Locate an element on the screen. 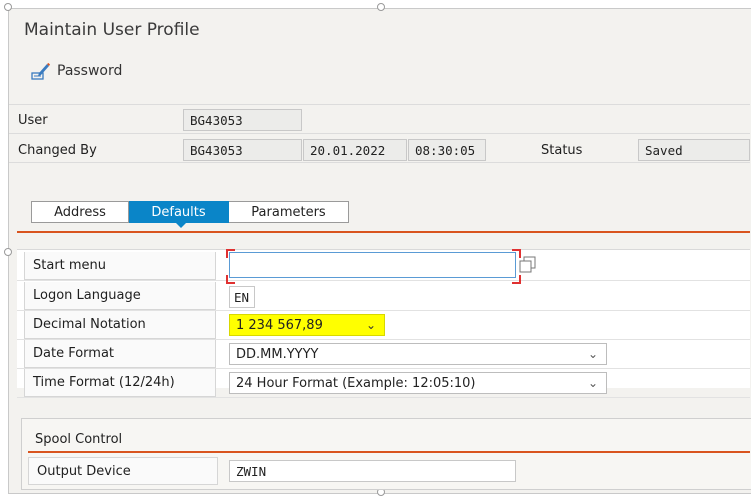 Image resolution: width=751 pixels, height=499 pixels. decimal-notation-label: Decimal Notation is located at coordinates (120, 325).